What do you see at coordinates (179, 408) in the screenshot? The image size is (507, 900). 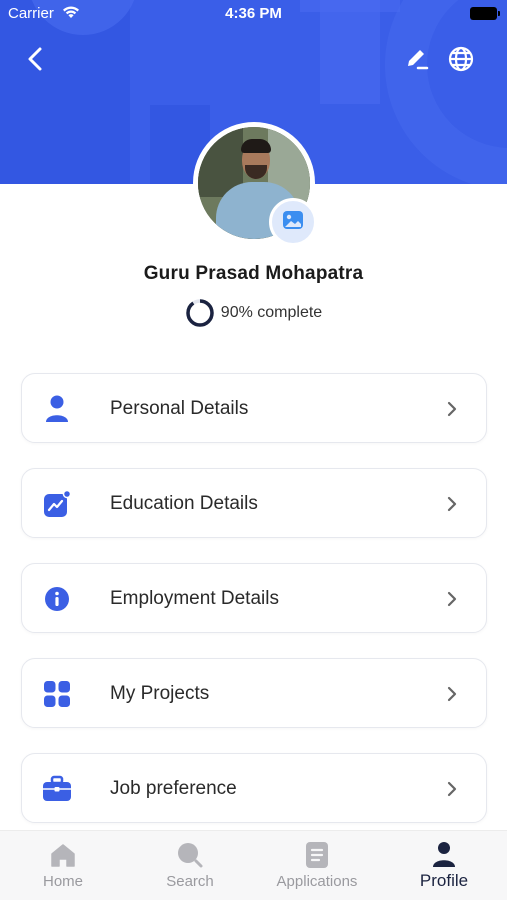 I see `menu-item-label: Personal Details` at bounding box center [179, 408].